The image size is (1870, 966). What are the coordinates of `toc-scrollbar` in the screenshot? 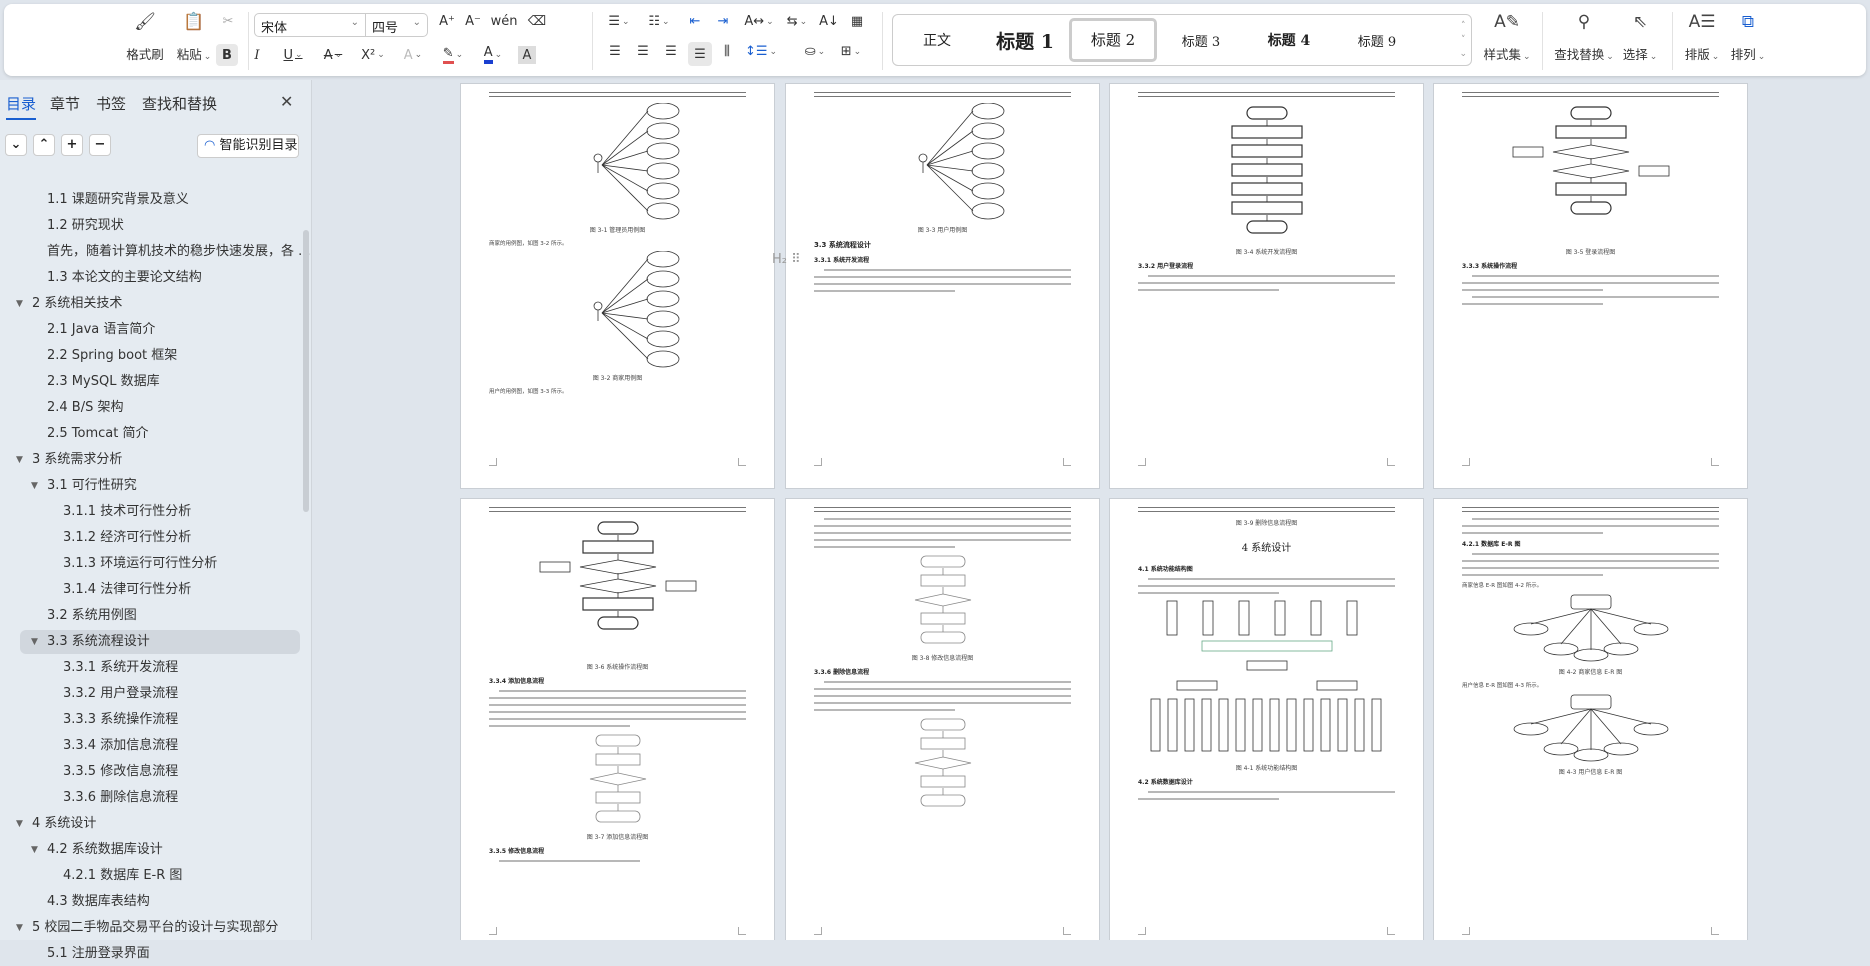 It's located at (306, 371).